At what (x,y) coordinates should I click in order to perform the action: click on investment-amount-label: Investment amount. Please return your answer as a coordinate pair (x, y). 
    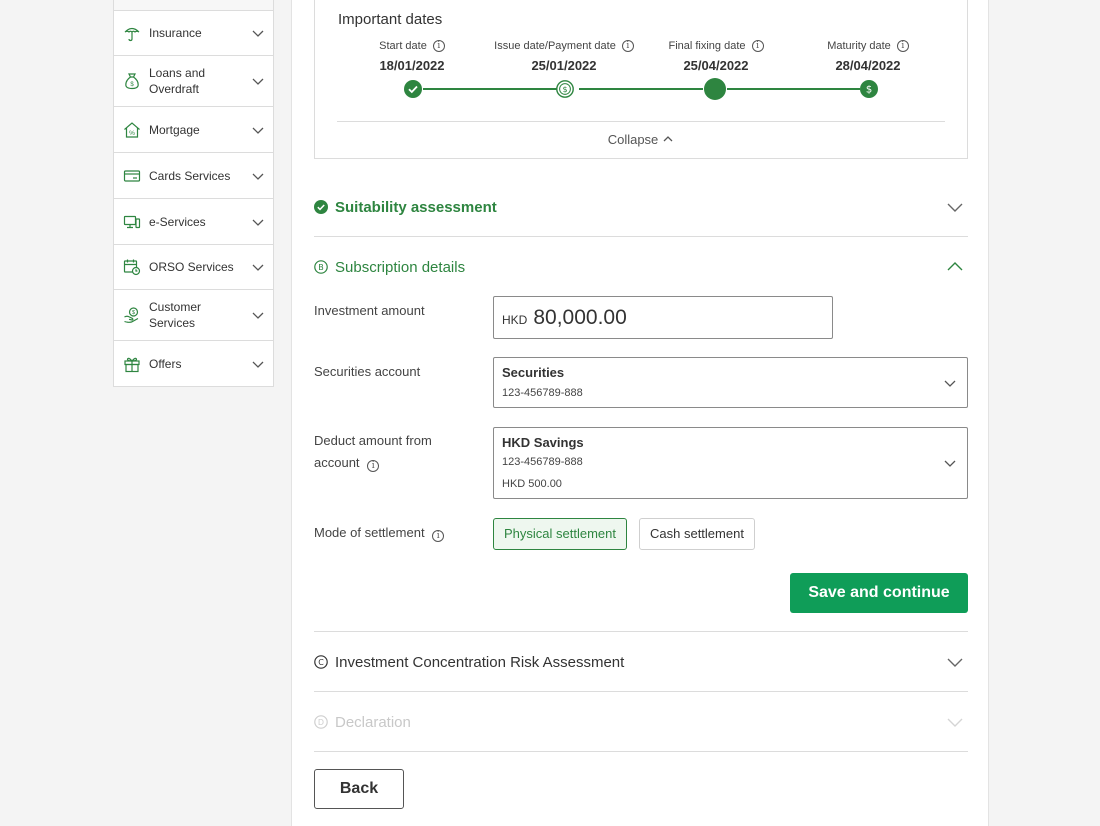
    Looking at the image, I should click on (369, 310).